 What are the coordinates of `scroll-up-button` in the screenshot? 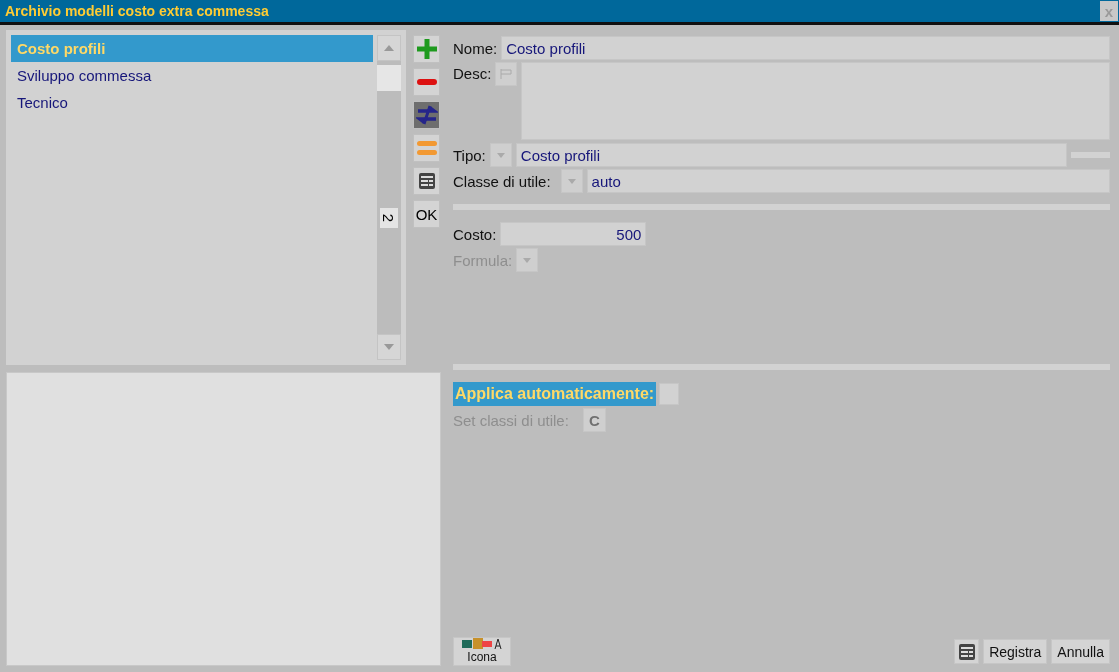 It's located at (389, 48).